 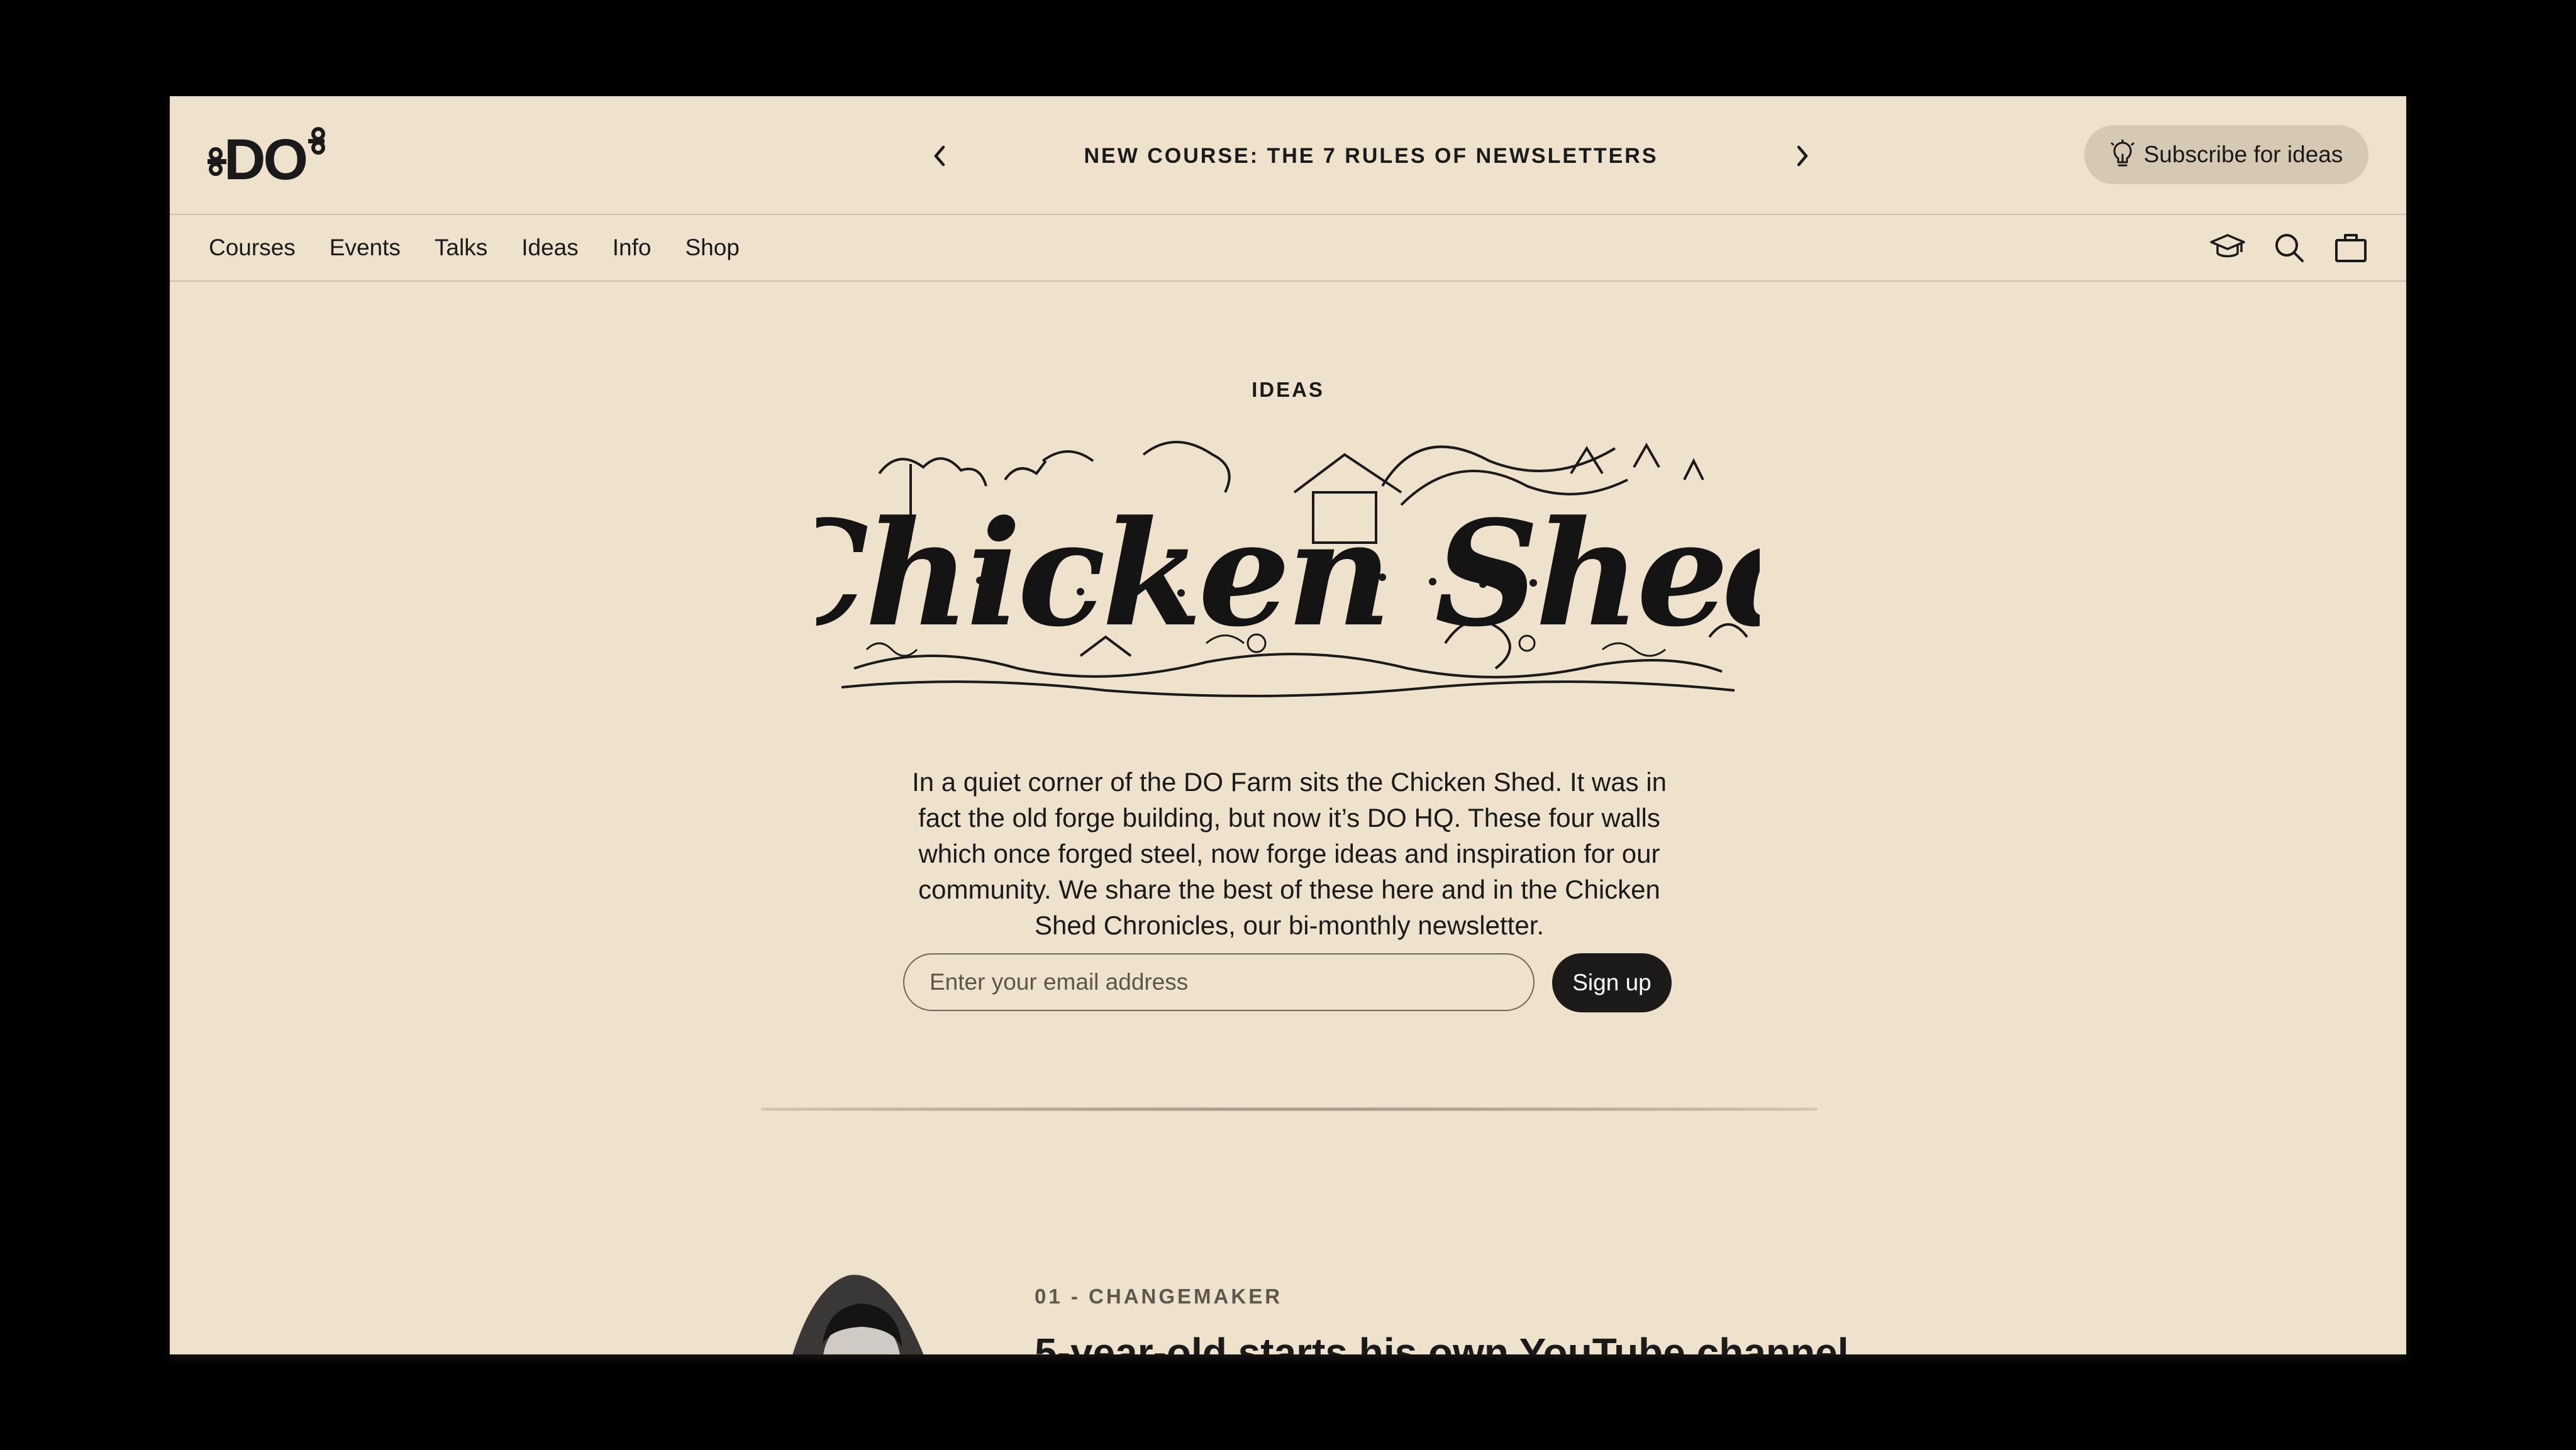 I want to click on main-nav: Courses Events Talks Ideas Info Shop, so click(x=1288, y=248).